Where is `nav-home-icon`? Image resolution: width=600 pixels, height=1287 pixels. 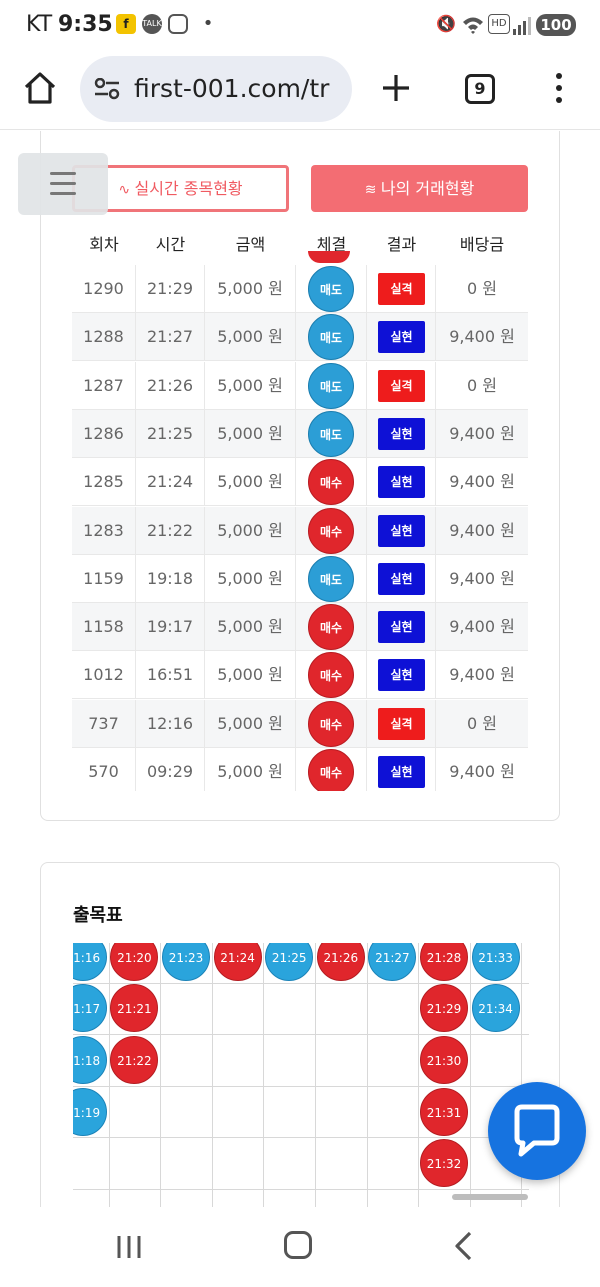
nav-home-icon is located at coordinates (298, 1245).